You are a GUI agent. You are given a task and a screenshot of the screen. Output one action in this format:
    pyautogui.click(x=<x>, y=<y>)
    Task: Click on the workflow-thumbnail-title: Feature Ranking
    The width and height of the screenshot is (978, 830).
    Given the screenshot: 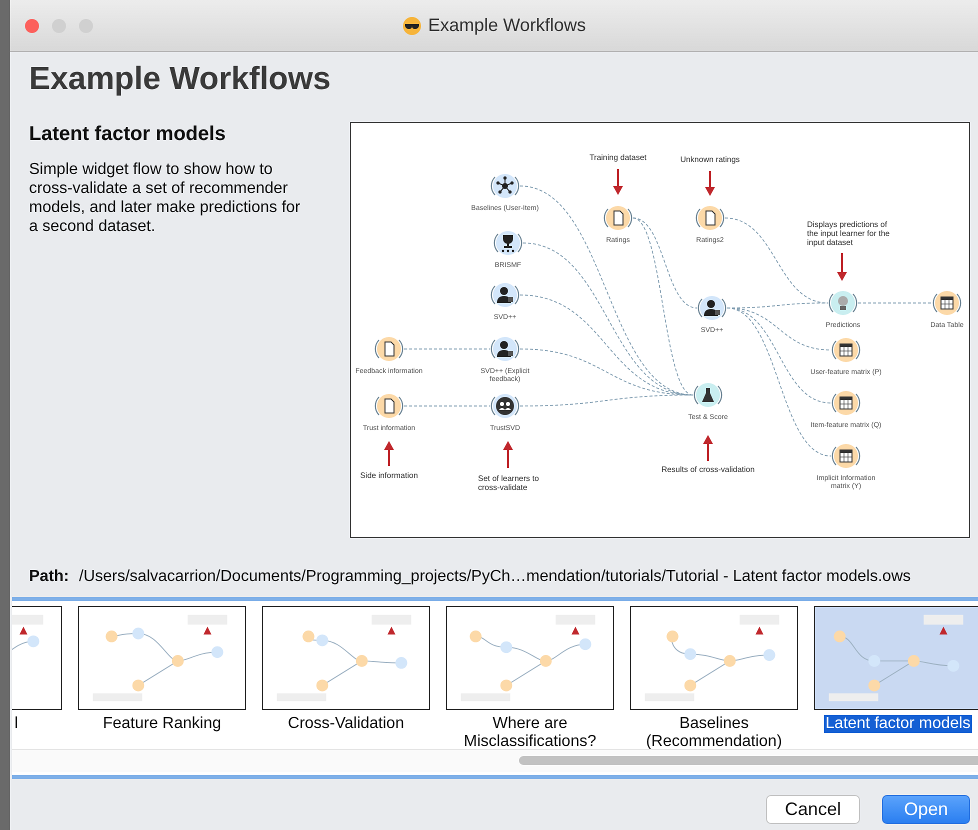 What is the action you would take?
    pyautogui.click(x=162, y=724)
    